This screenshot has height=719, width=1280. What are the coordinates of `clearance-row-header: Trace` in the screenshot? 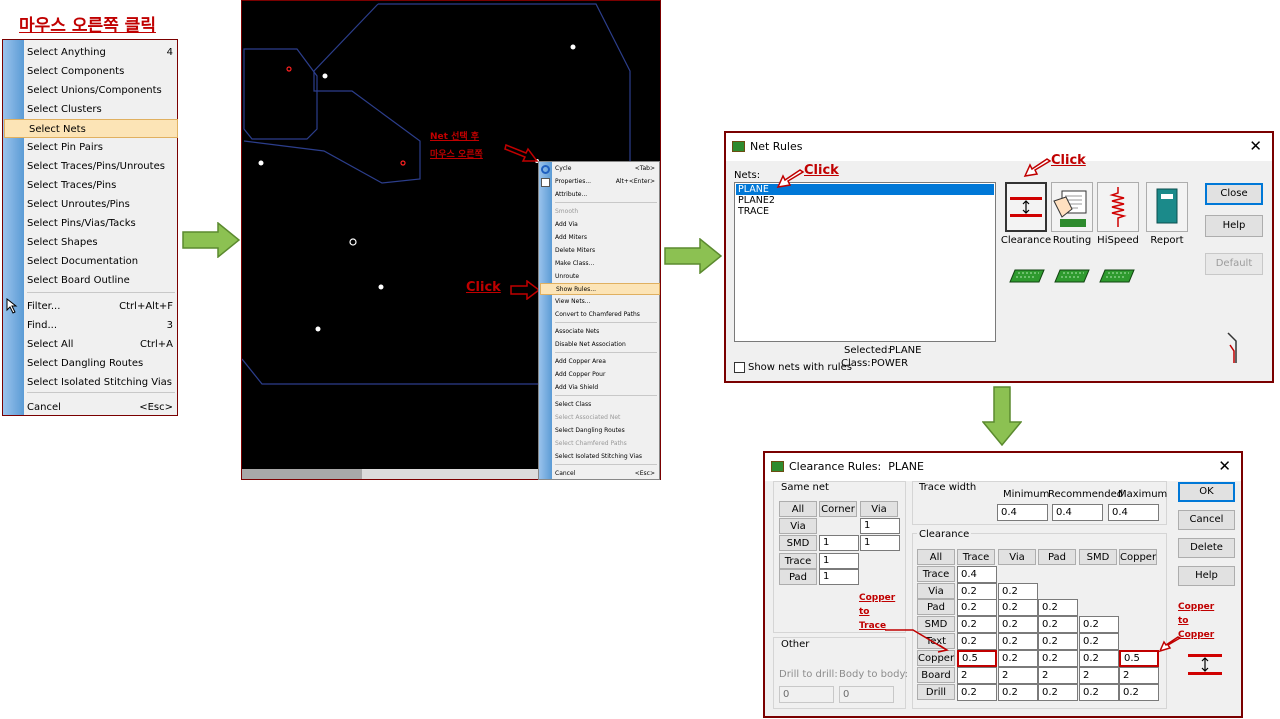 It's located at (936, 574).